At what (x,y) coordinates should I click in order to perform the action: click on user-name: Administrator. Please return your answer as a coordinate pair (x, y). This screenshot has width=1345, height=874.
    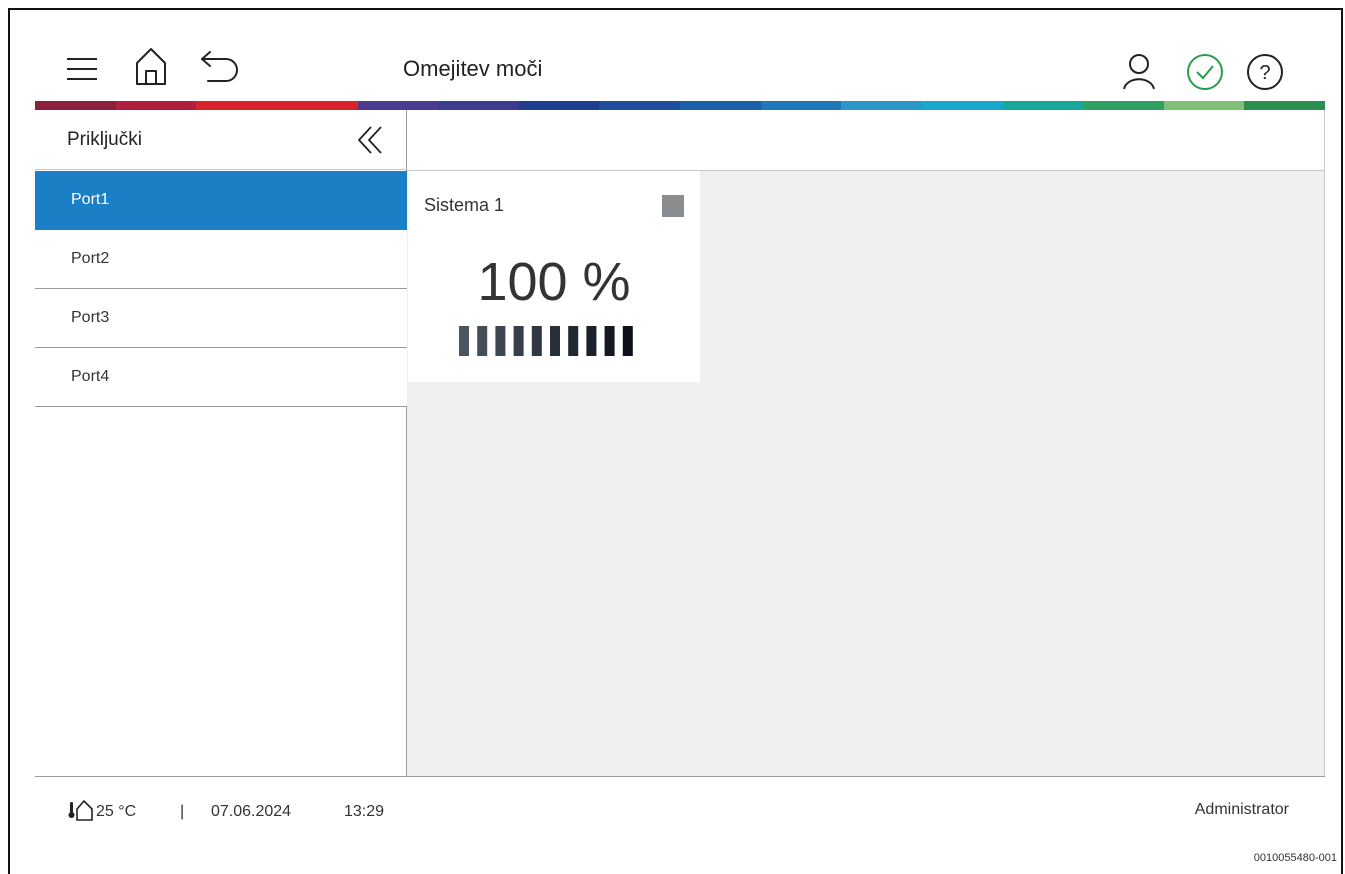
    Looking at the image, I should click on (1242, 810).